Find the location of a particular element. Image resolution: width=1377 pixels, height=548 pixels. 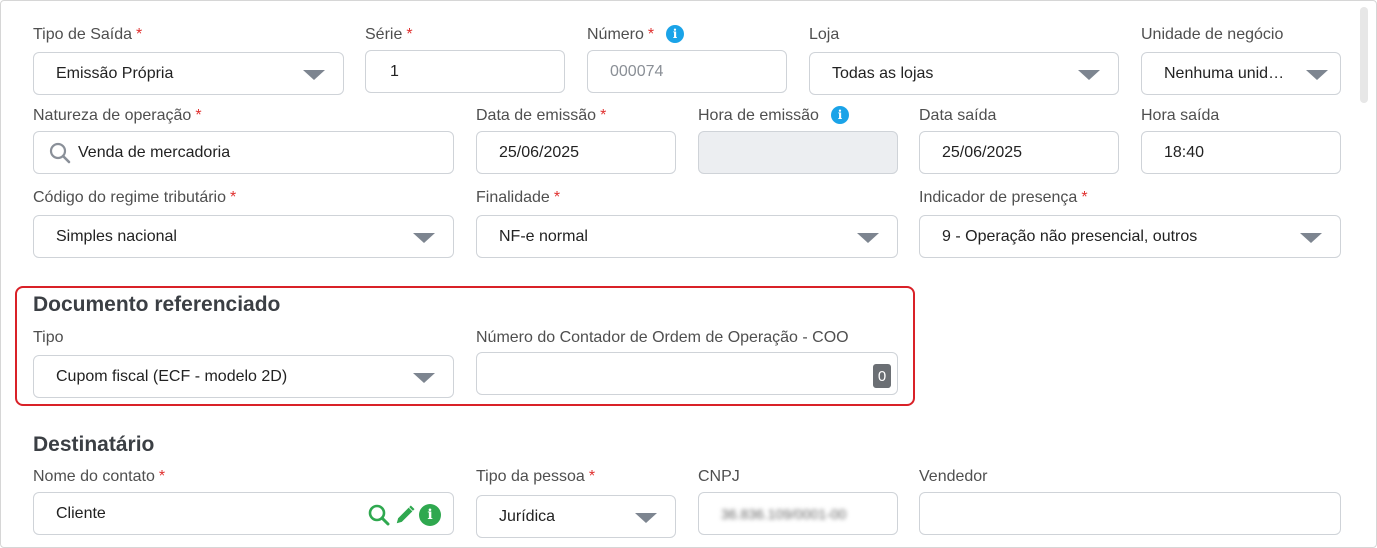

indicador-presenca-value: 9 - Operação não presencial, outros is located at coordinates (1070, 236).